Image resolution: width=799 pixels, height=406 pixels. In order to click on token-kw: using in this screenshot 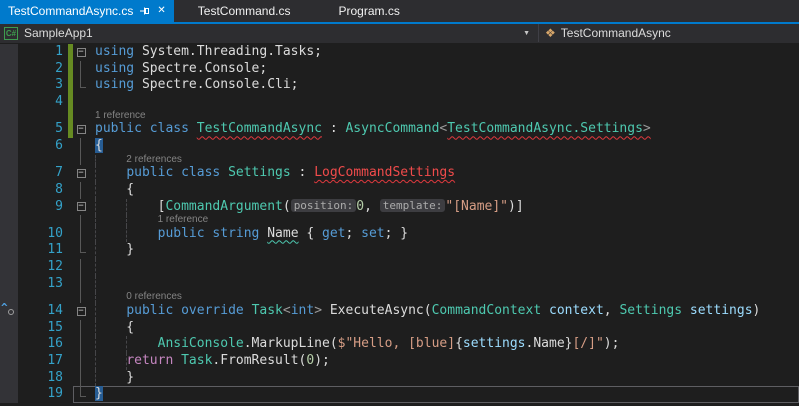, I will do `click(115, 85)`.